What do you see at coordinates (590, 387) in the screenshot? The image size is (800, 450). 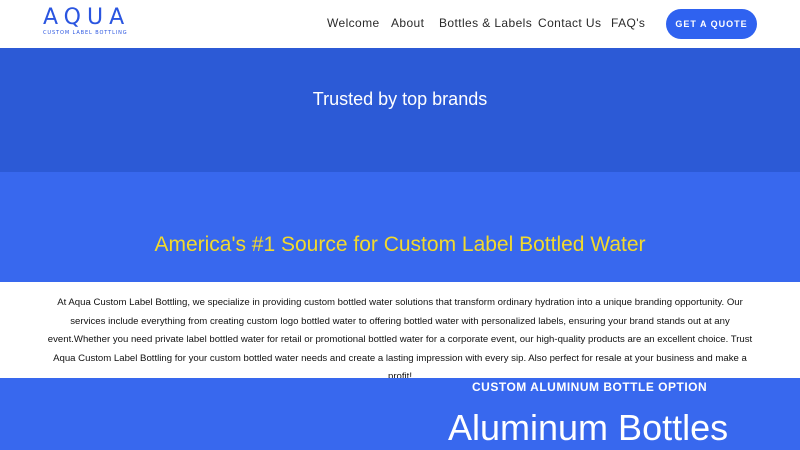 I see `aluminum-eyebrow: CUSTOM ALUMINUM BOTTLE OPTION` at bounding box center [590, 387].